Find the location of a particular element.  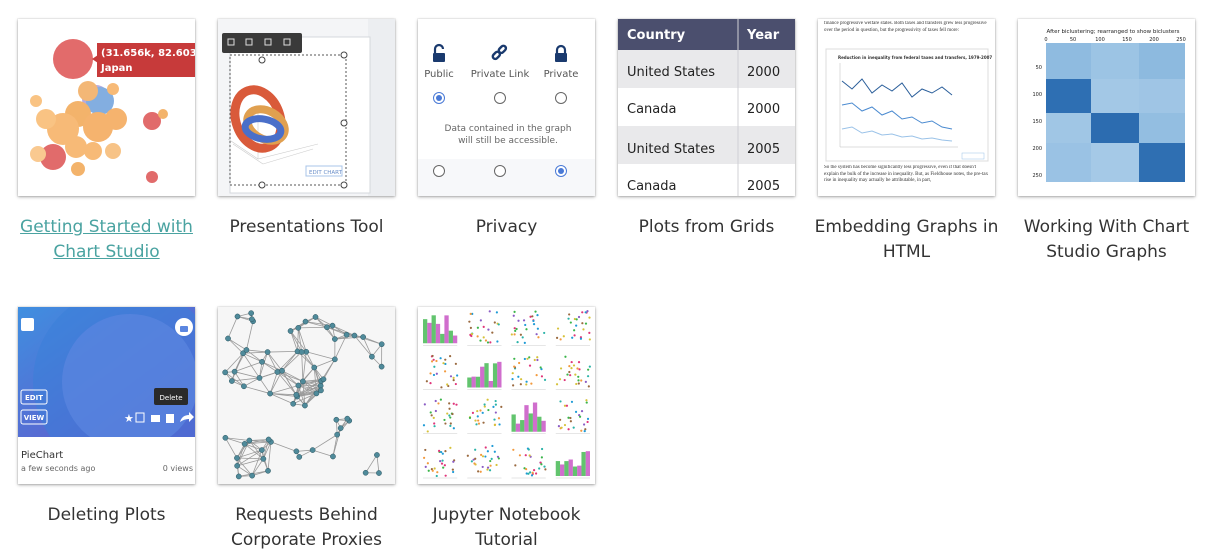

y-tick: 150 is located at coordinates (1037, 122).